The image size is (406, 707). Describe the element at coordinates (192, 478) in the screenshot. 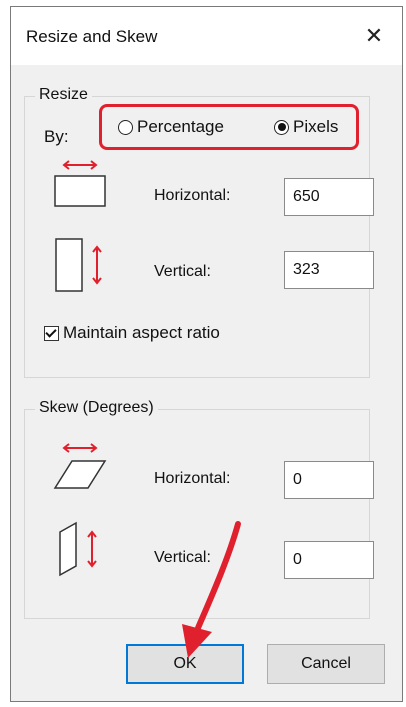

I see `skew-horizontal-label: Horizontal:` at that location.